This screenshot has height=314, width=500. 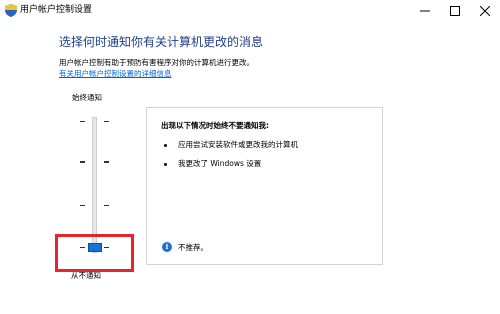 What do you see at coordinates (161, 42) in the screenshot?
I see `page-heading: 选择何时通知你有关计算机更改的消息` at bounding box center [161, 42].